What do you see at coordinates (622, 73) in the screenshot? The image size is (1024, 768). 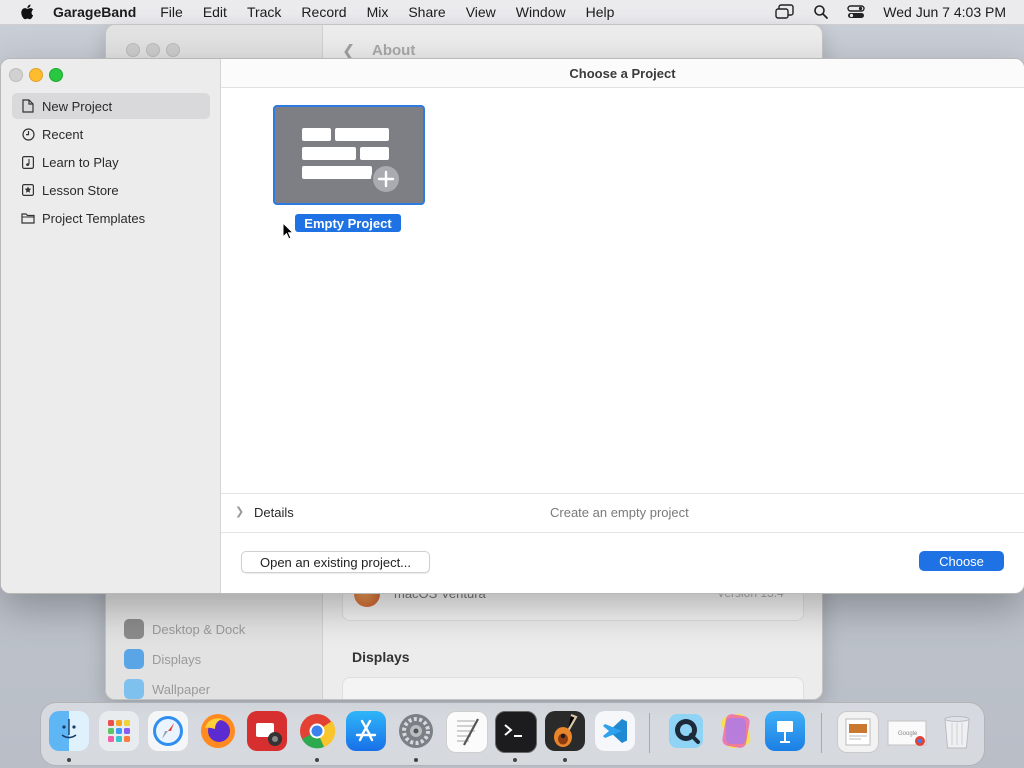 I see `dialog-title: Choose a Project` at bounding box center [622, 73].